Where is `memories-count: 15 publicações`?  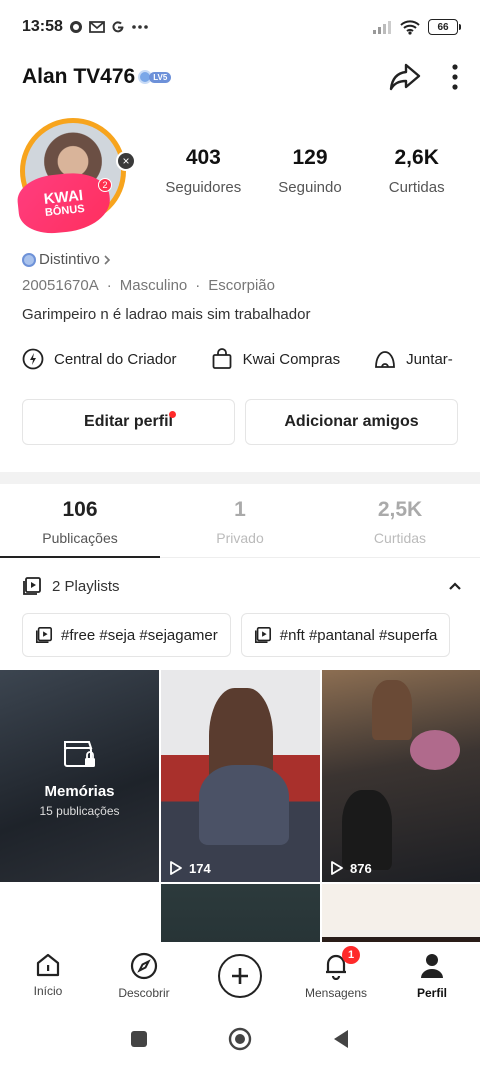 memories-count: 15 publicações is located at coordinates (79, 811).